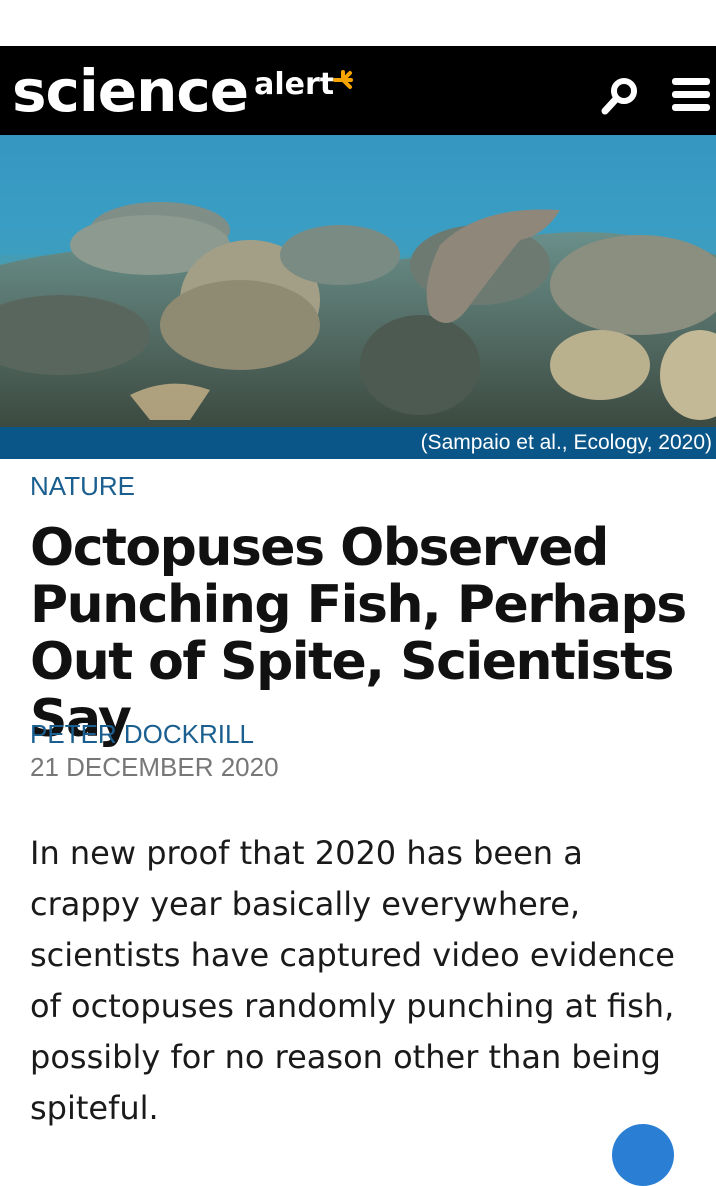 The width and height of the screenshot is (716, 1186). Describe the element at coordinates (358, 90) in the screenshot. I see `site-header: science alert` at that location.